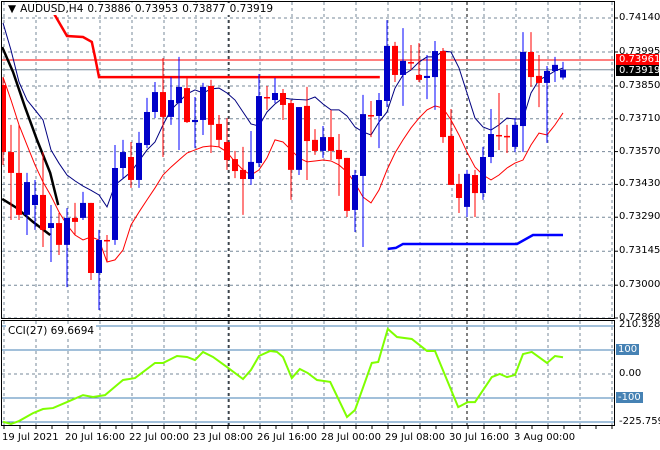  Describe the element at coordinates (639, 251) in the screenshot. I see `price-axis-label: 0.73145` at that location.